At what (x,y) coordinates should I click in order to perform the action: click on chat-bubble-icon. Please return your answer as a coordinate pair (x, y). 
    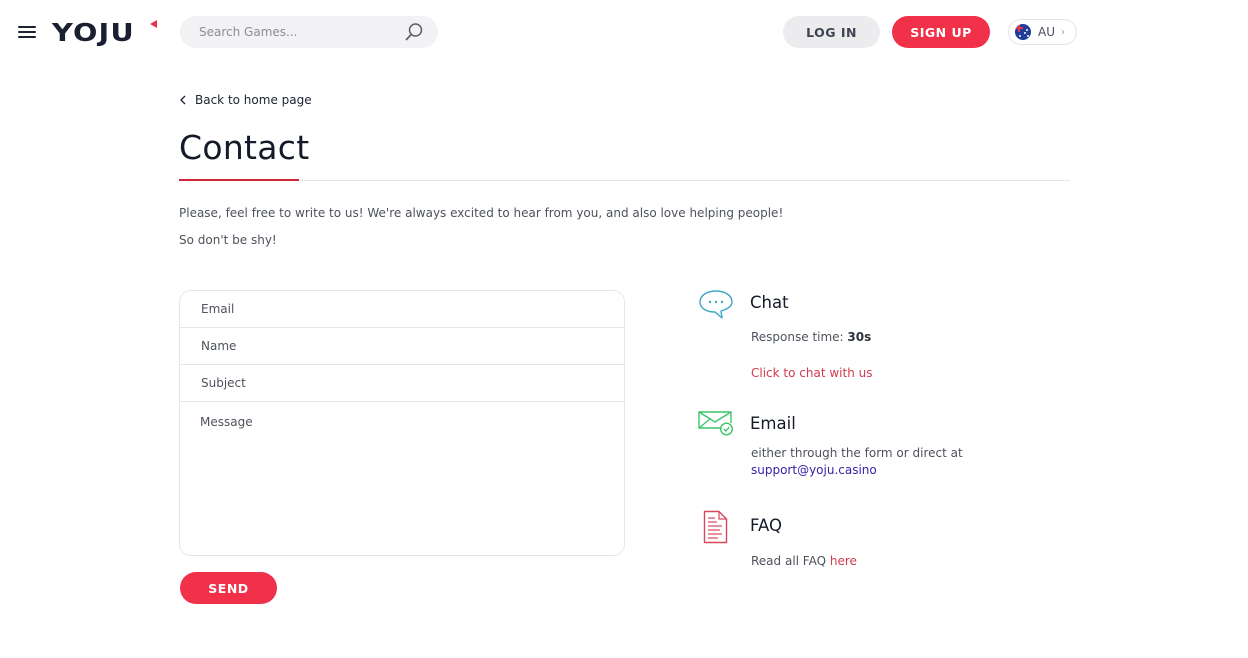
    Looking at the image, I should click on (716, 304).